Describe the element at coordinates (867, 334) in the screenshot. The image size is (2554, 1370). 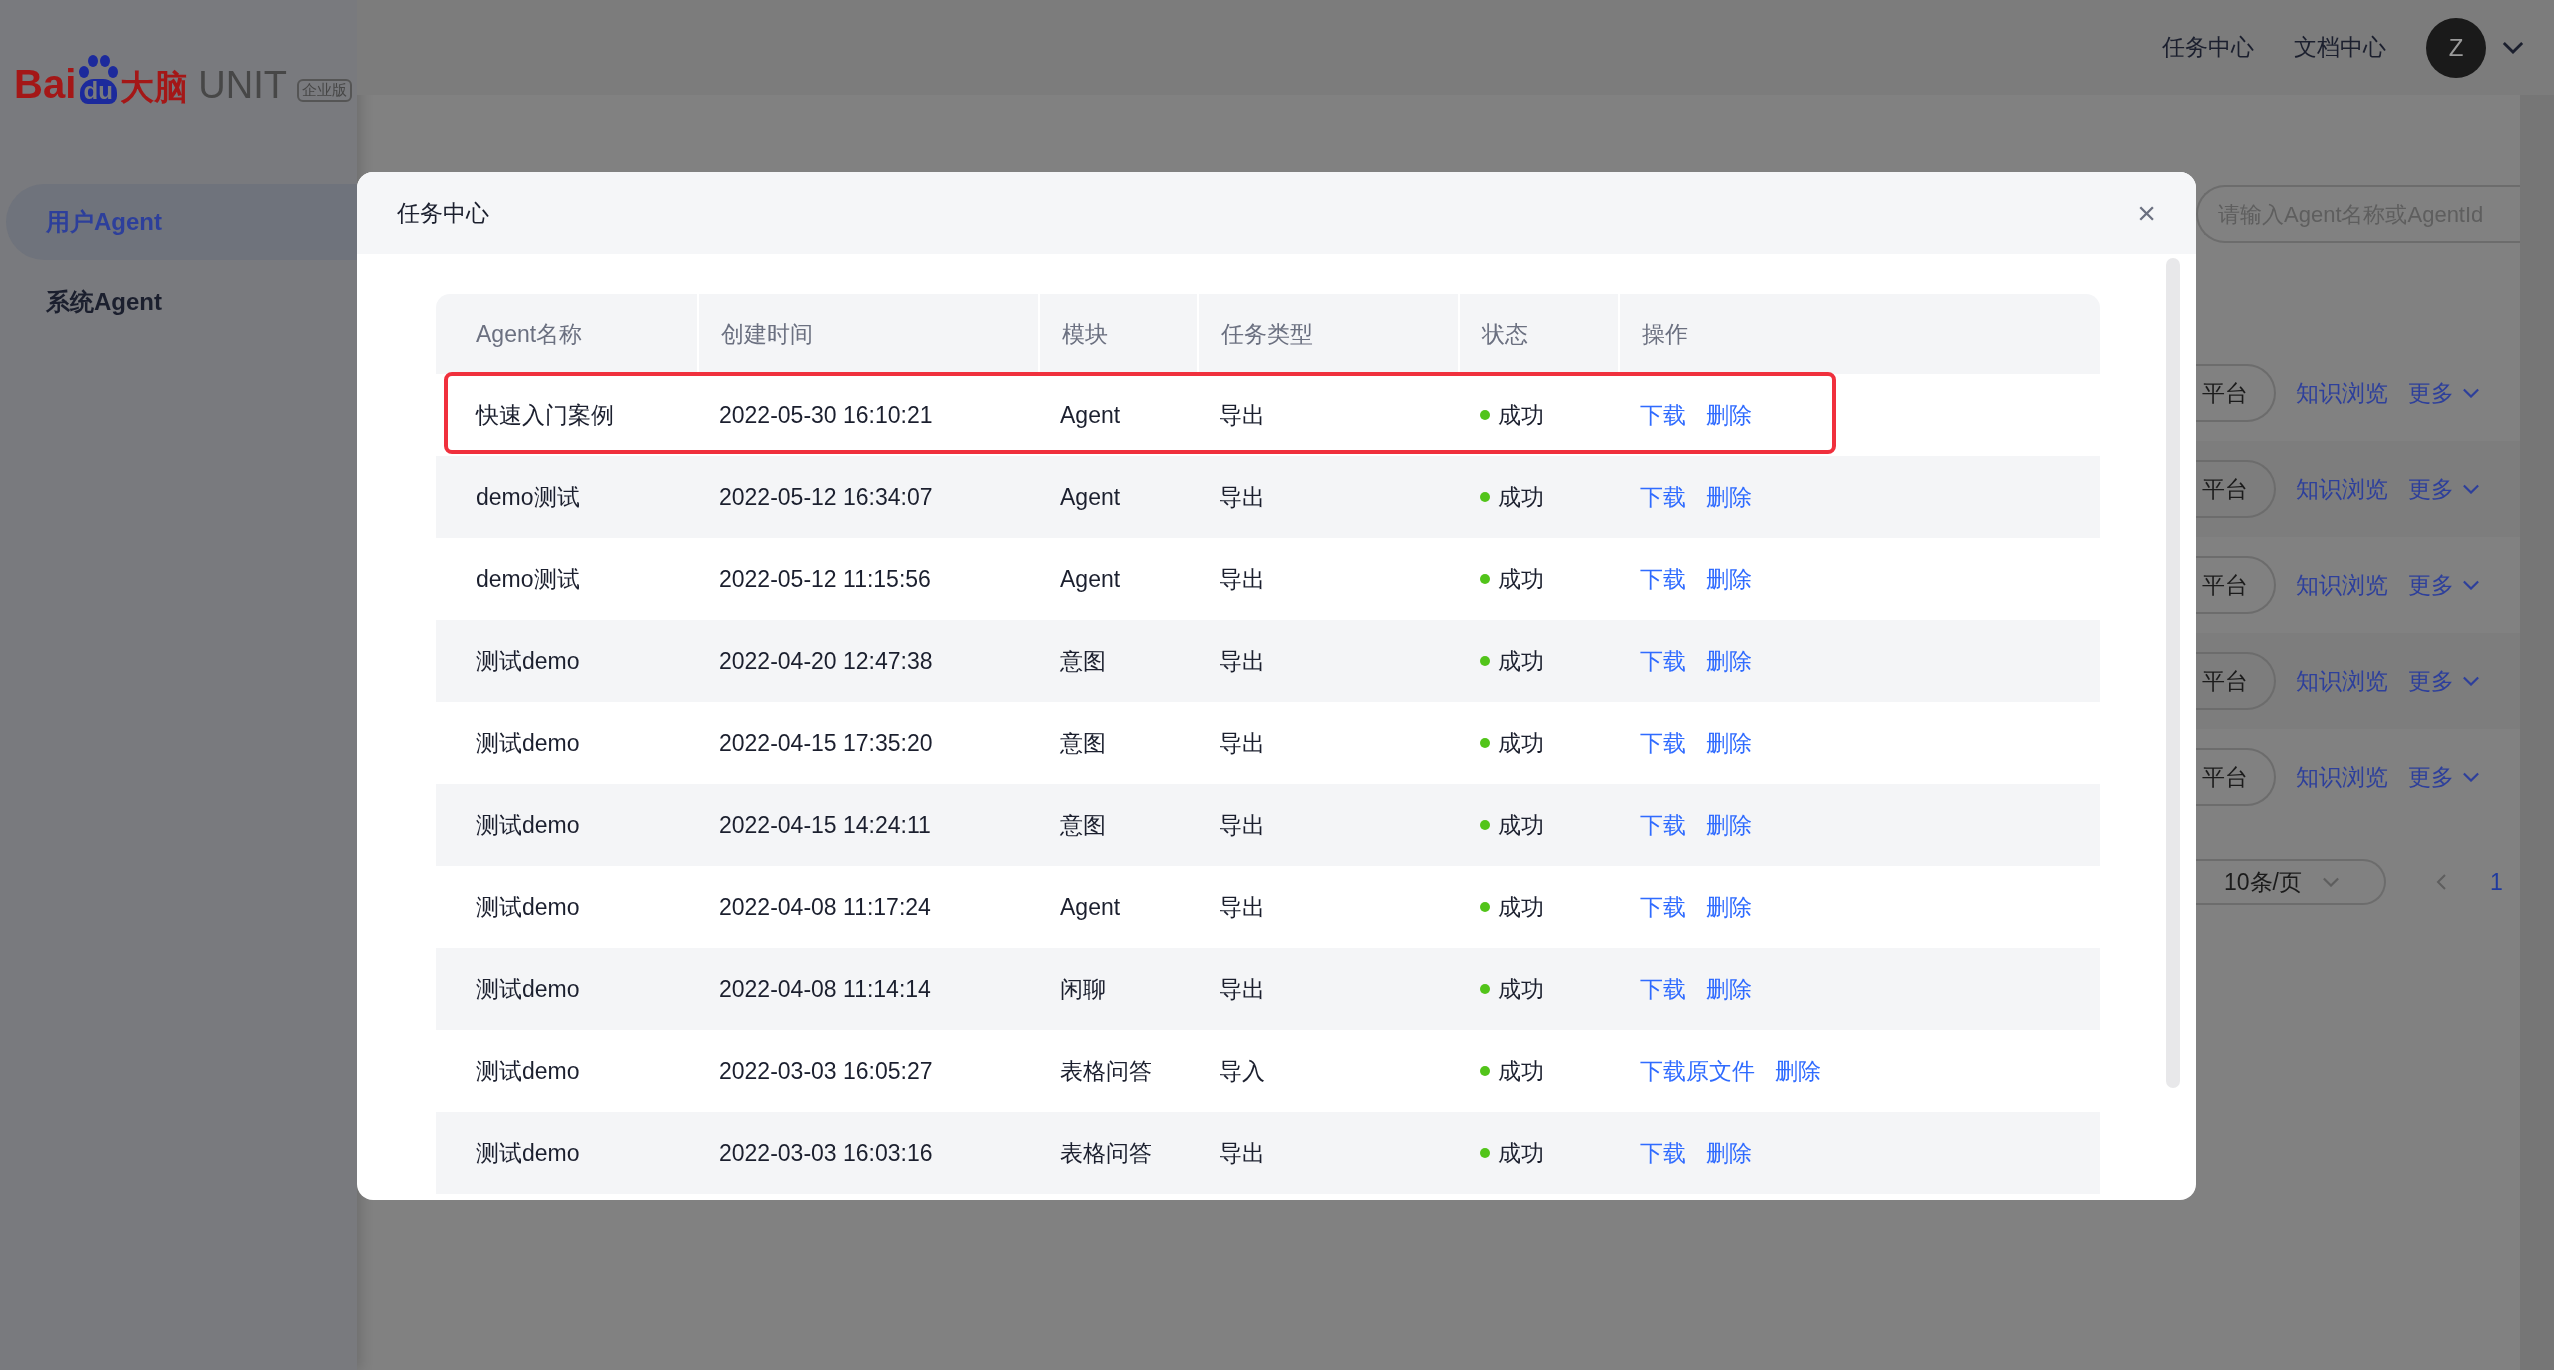
I see `column-header: 创建时间` at that location.